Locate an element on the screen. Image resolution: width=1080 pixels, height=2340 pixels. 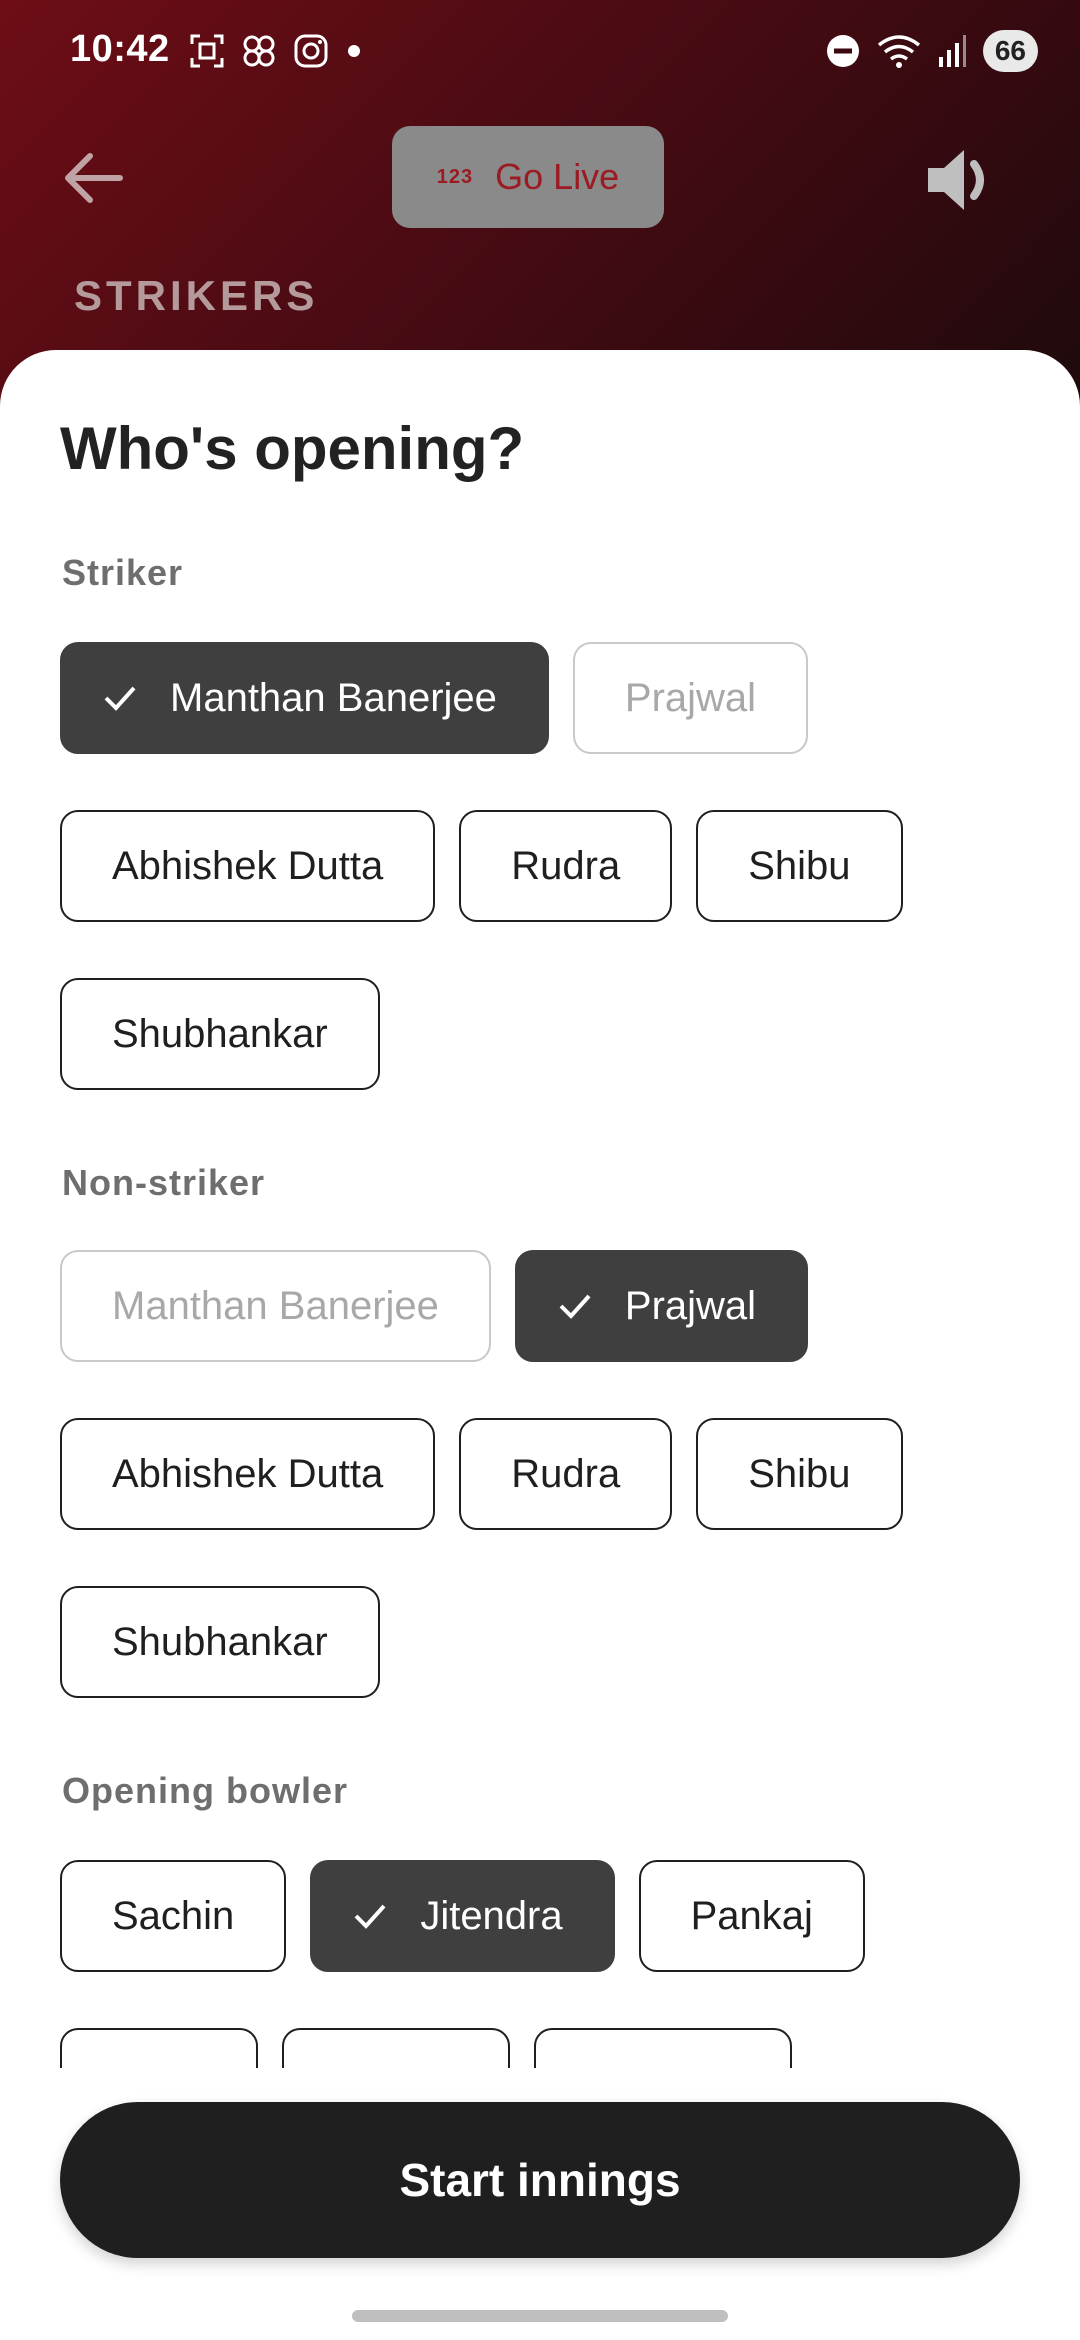
striker-chip: Manthan Banerjee is located at coordinates (304, 698).